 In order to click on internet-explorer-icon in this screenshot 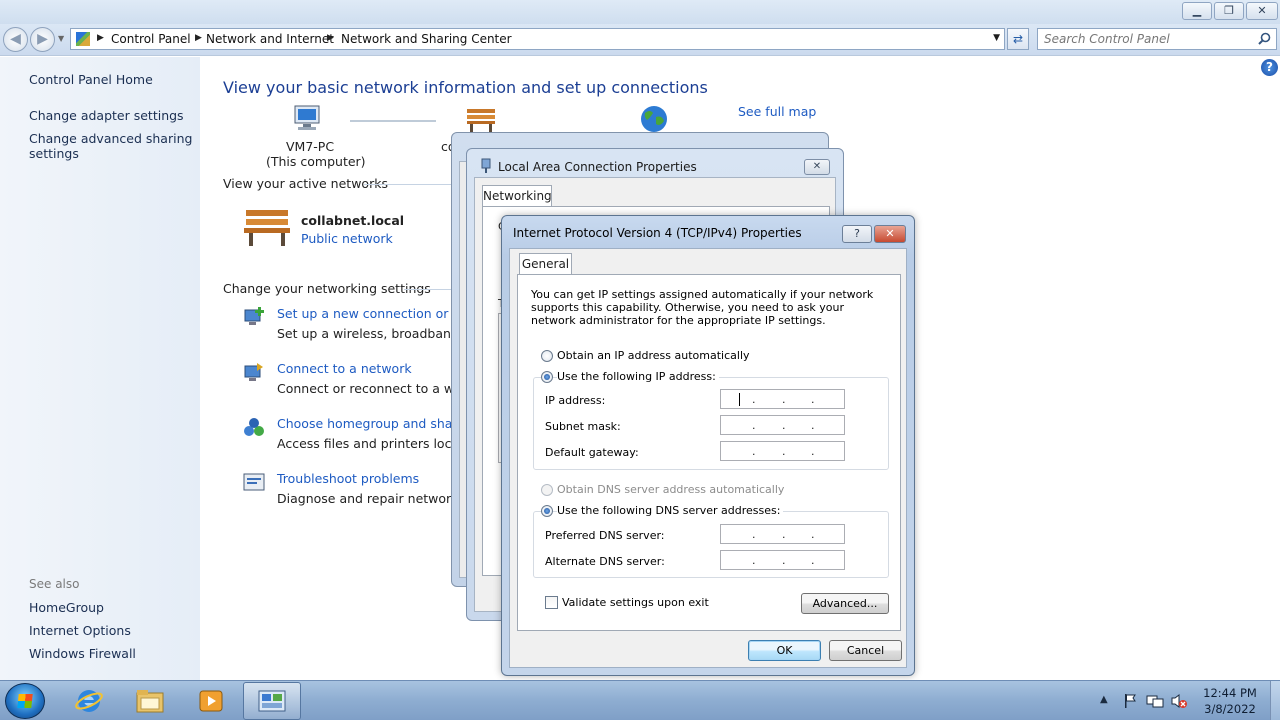, I will do `click(89, 701)`.